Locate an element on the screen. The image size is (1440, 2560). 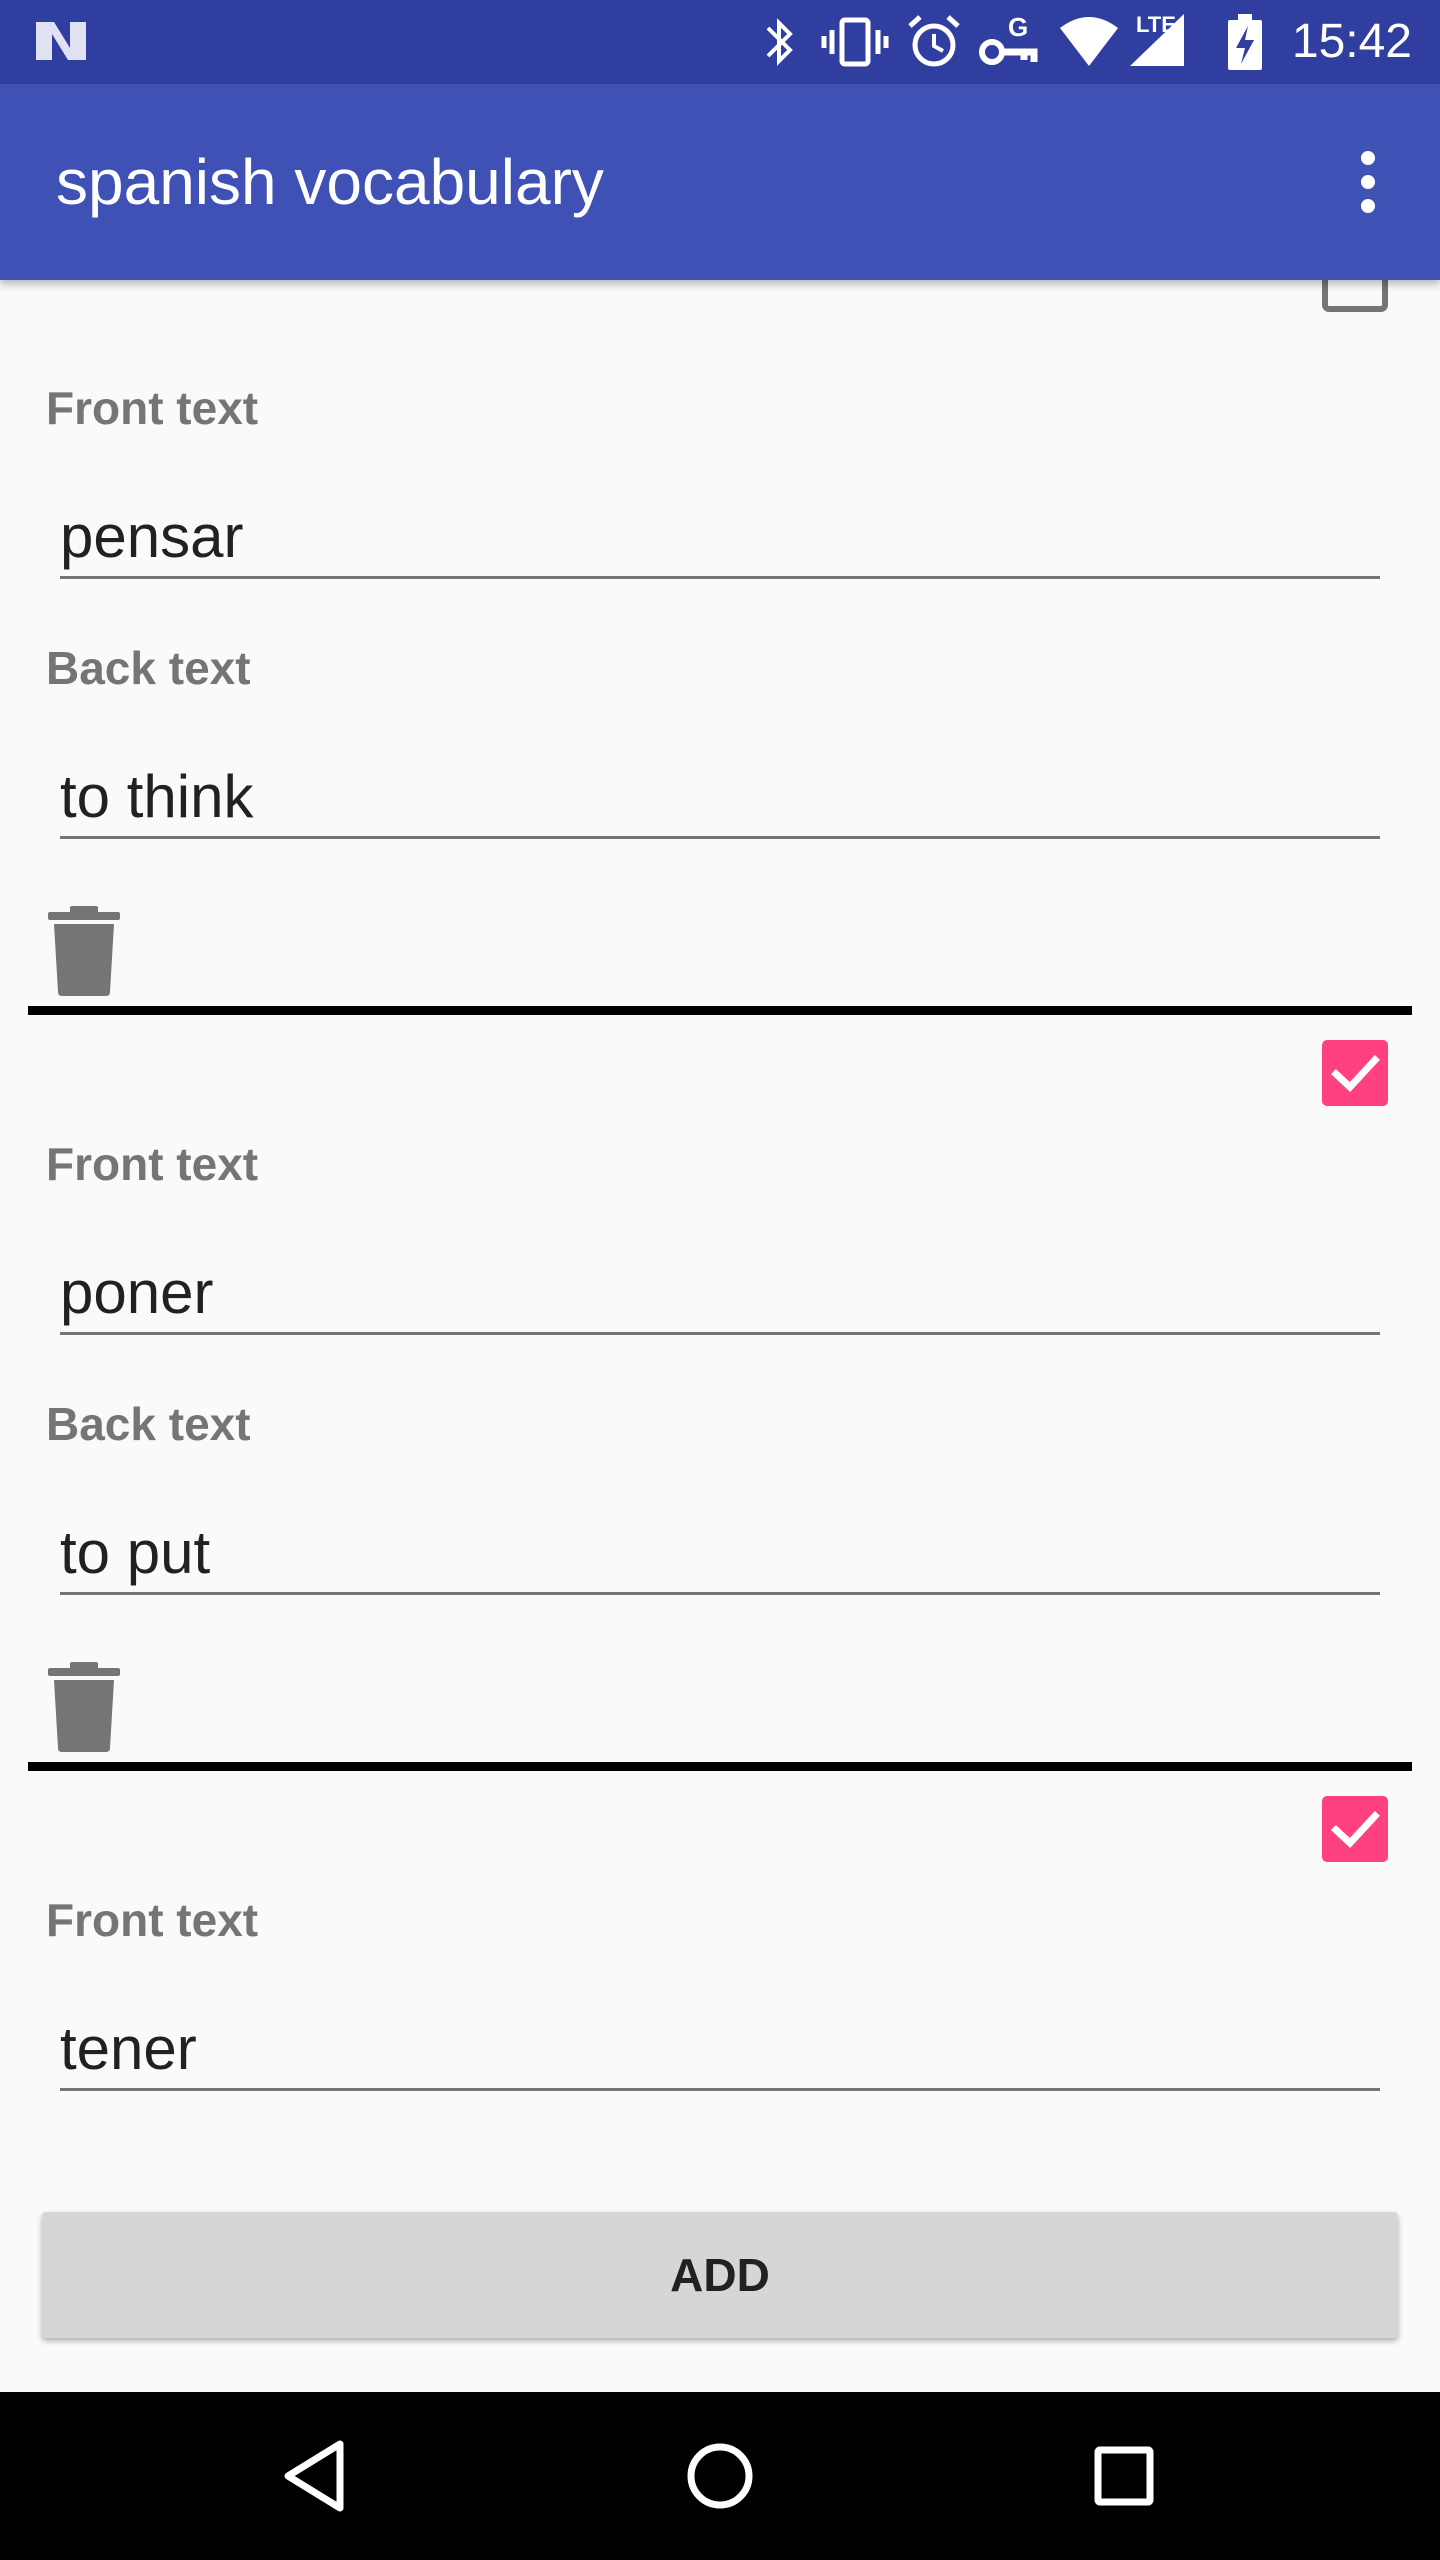
card-2-back-label: Back text is located at coordinates (148, 1424).